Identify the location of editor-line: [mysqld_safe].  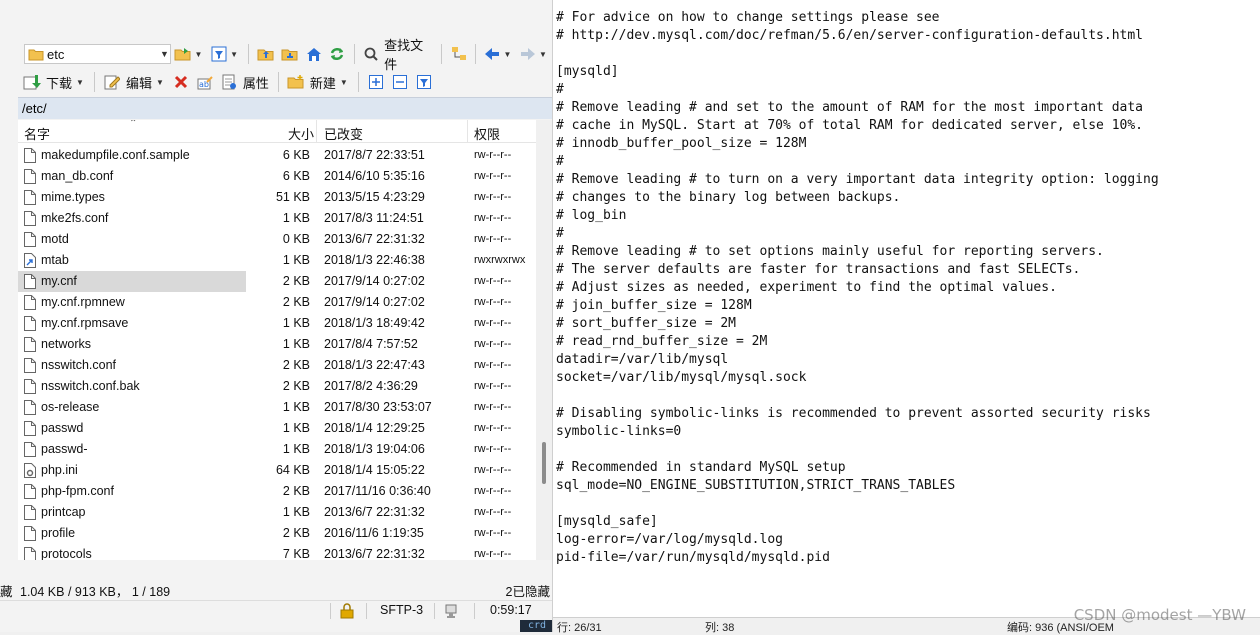
(857, 522).